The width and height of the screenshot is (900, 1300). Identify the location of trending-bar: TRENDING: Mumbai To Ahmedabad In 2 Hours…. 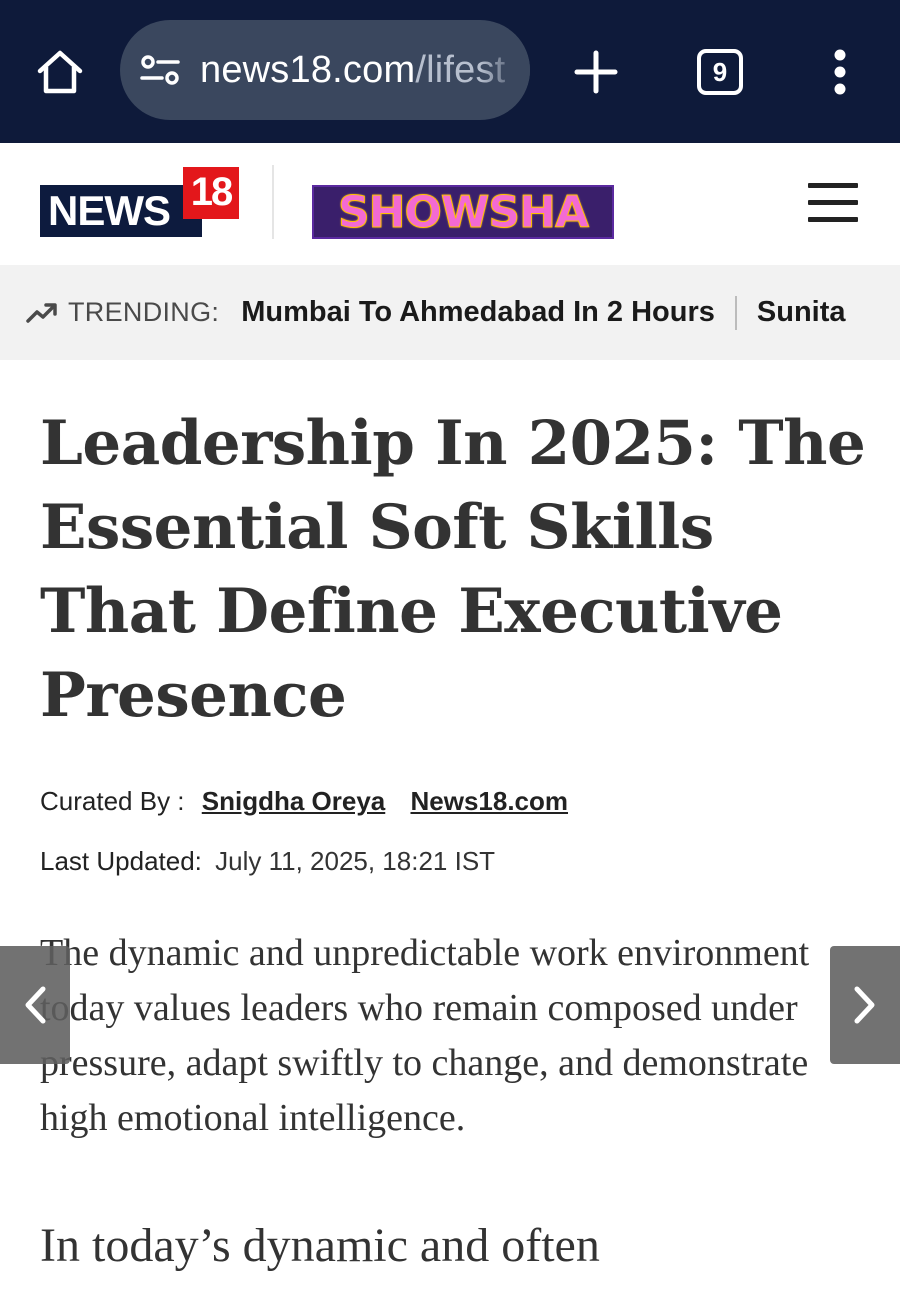
(450, 312).